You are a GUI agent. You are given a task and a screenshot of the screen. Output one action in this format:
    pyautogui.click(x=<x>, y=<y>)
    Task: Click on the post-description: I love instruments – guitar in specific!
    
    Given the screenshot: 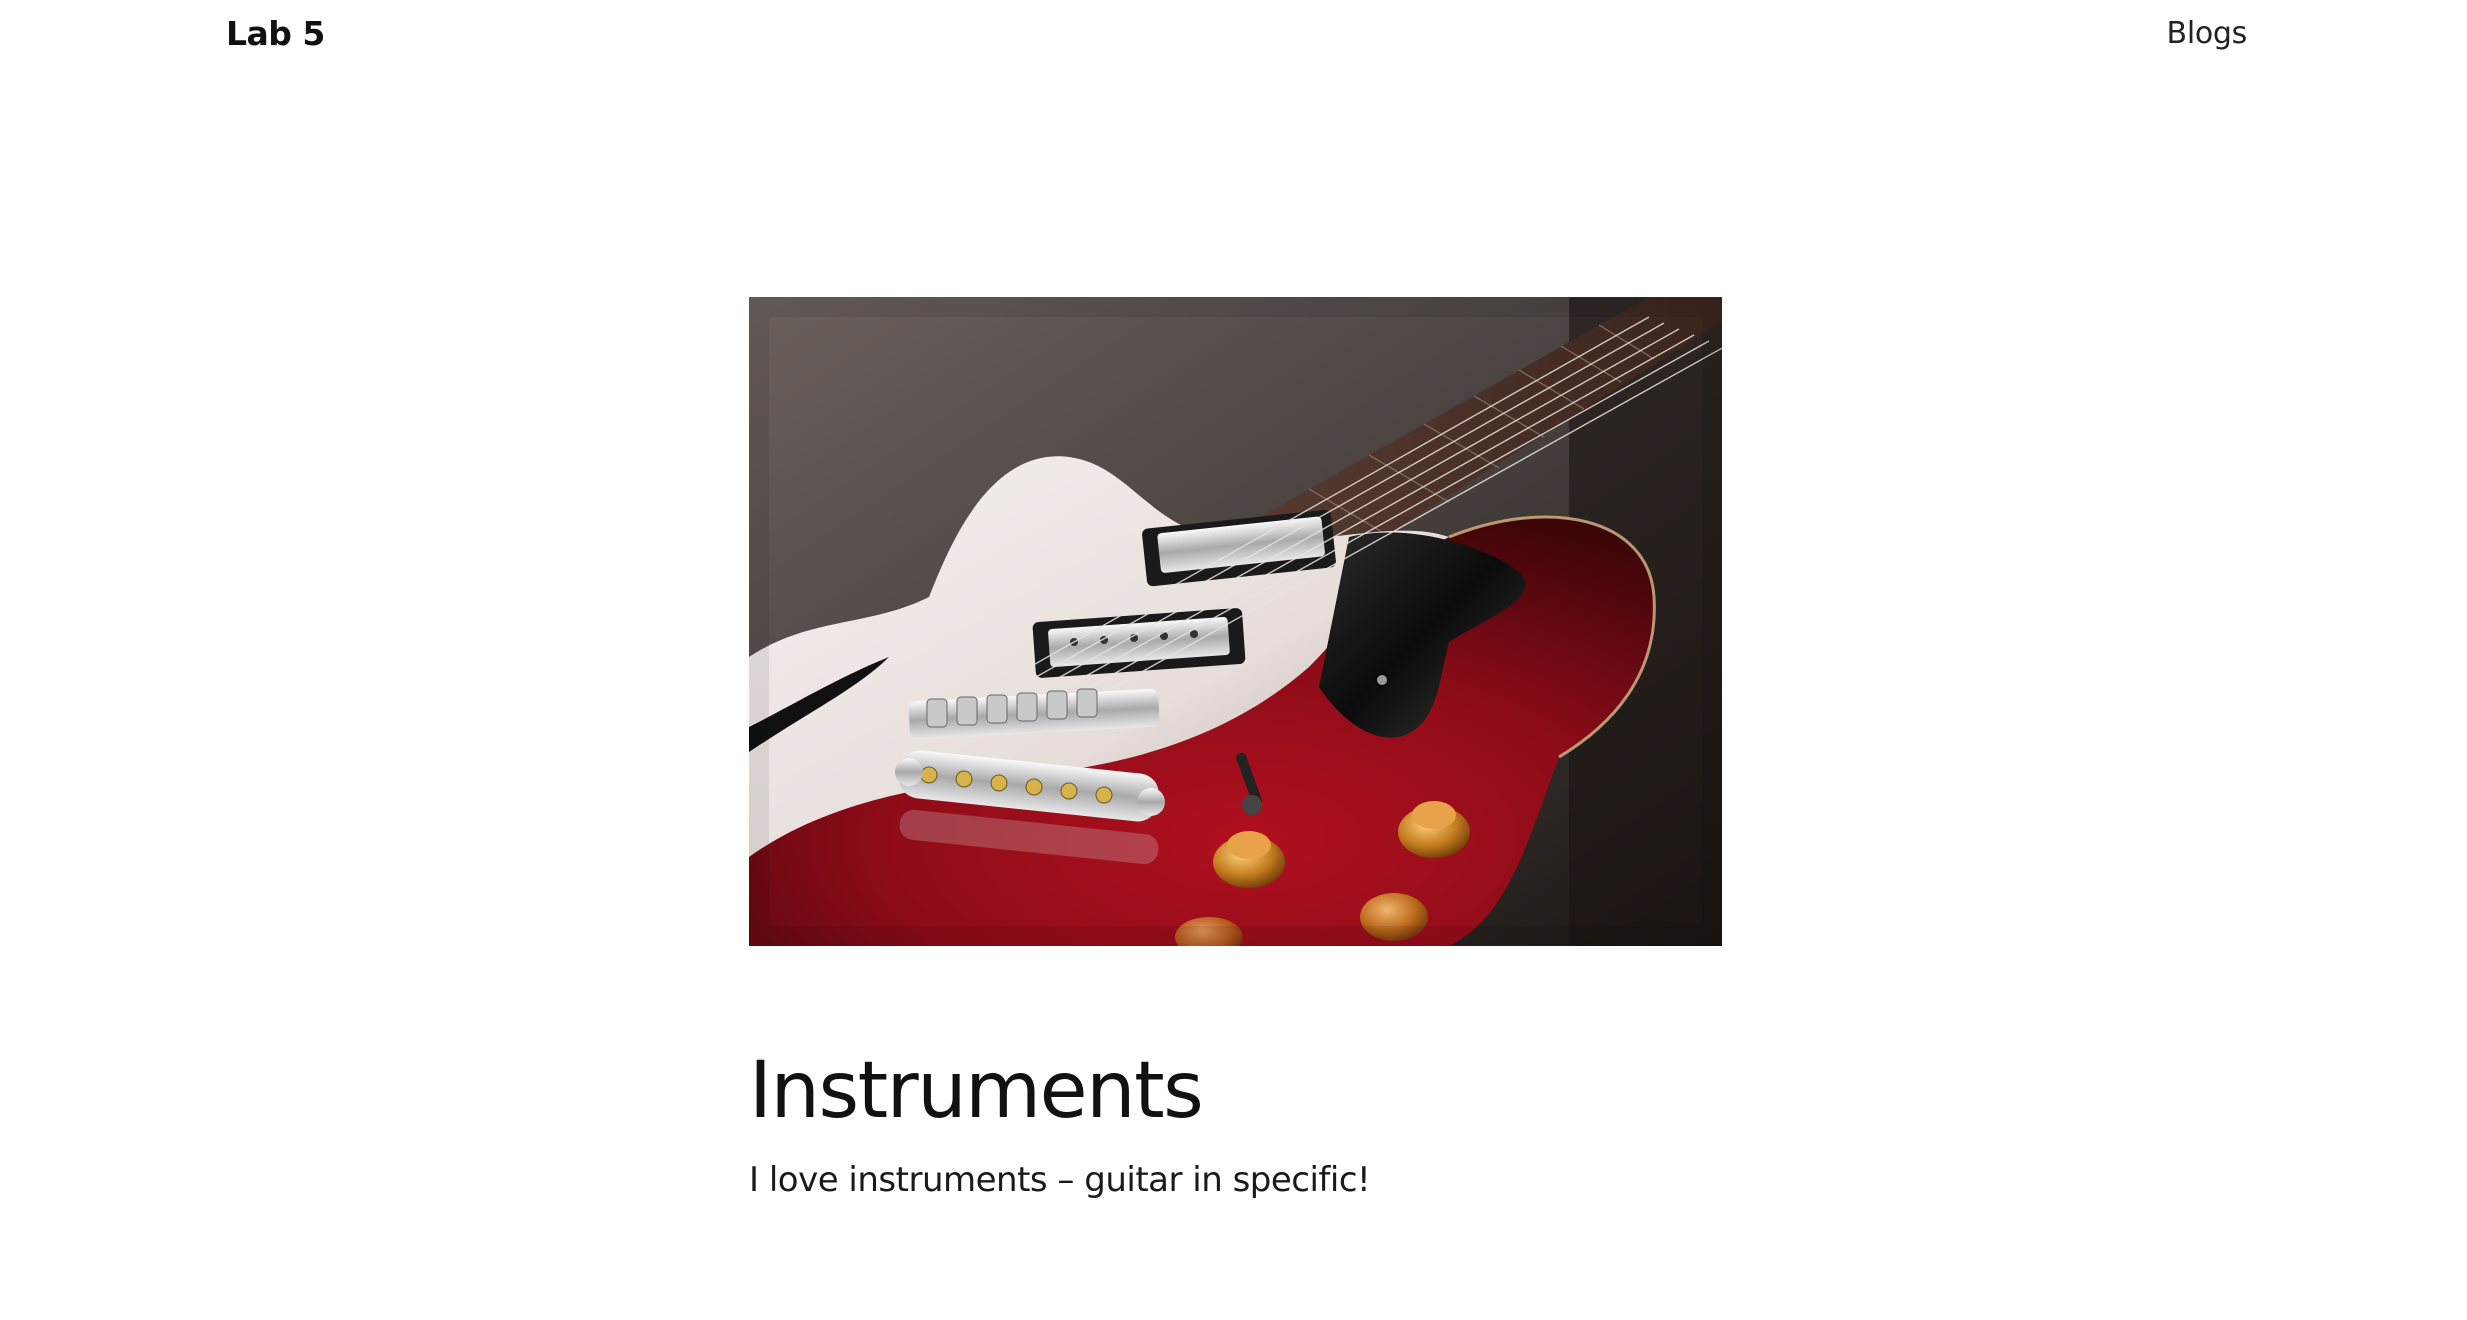 What is the action you would take?
    pyautogui.click(x=1060, y=1180)
    